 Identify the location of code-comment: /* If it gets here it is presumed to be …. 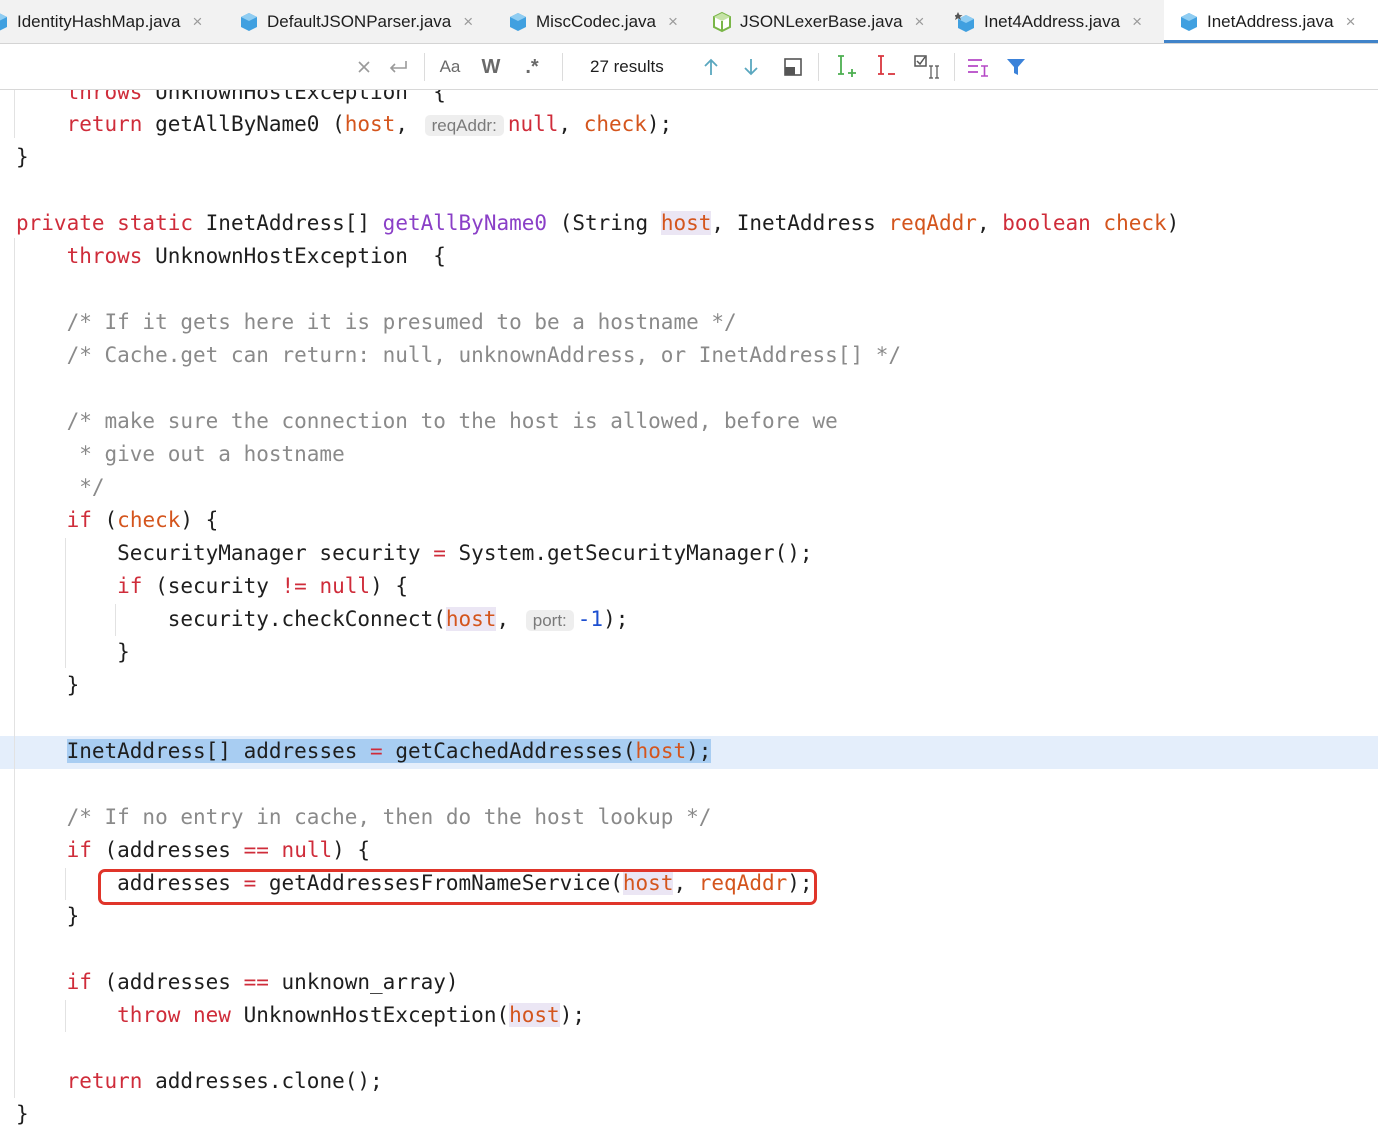
(376, 322).